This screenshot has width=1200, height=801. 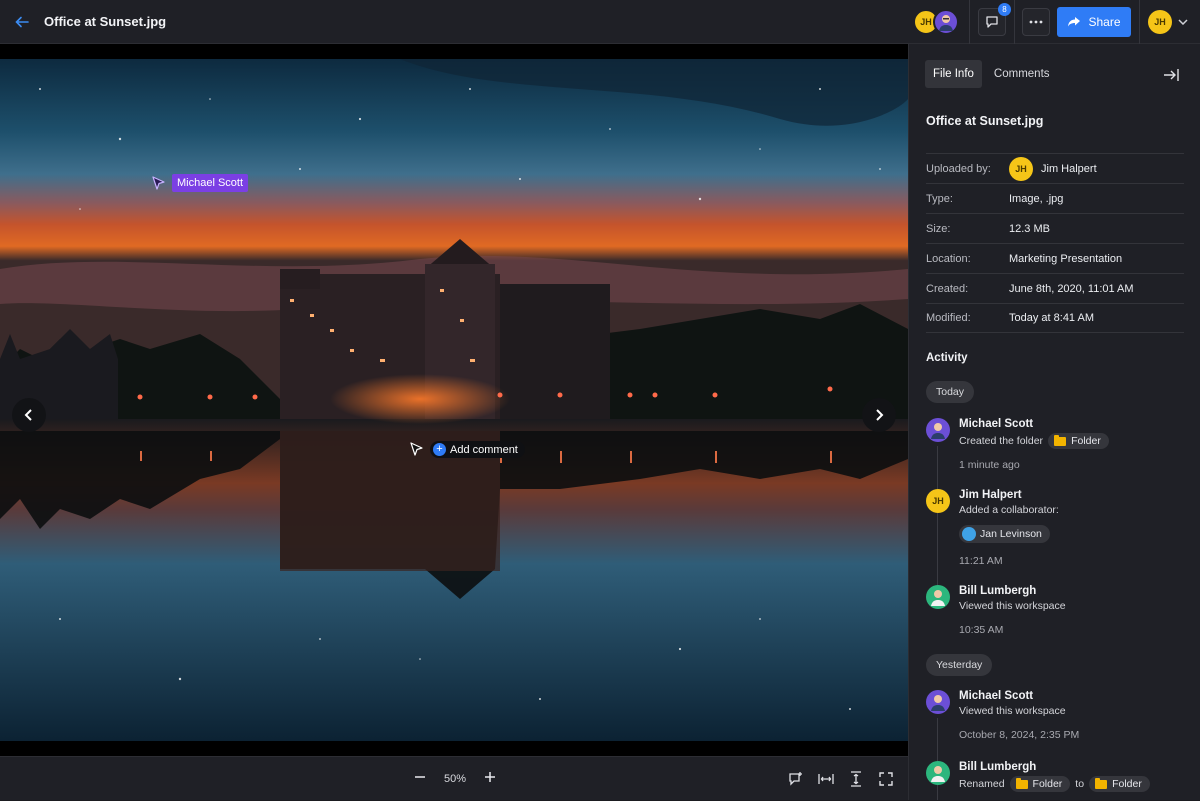 What do you see at coordinates (1104, 22) in the screenshot?
I see `share-label: Share` at bounding box center [1104, 22].